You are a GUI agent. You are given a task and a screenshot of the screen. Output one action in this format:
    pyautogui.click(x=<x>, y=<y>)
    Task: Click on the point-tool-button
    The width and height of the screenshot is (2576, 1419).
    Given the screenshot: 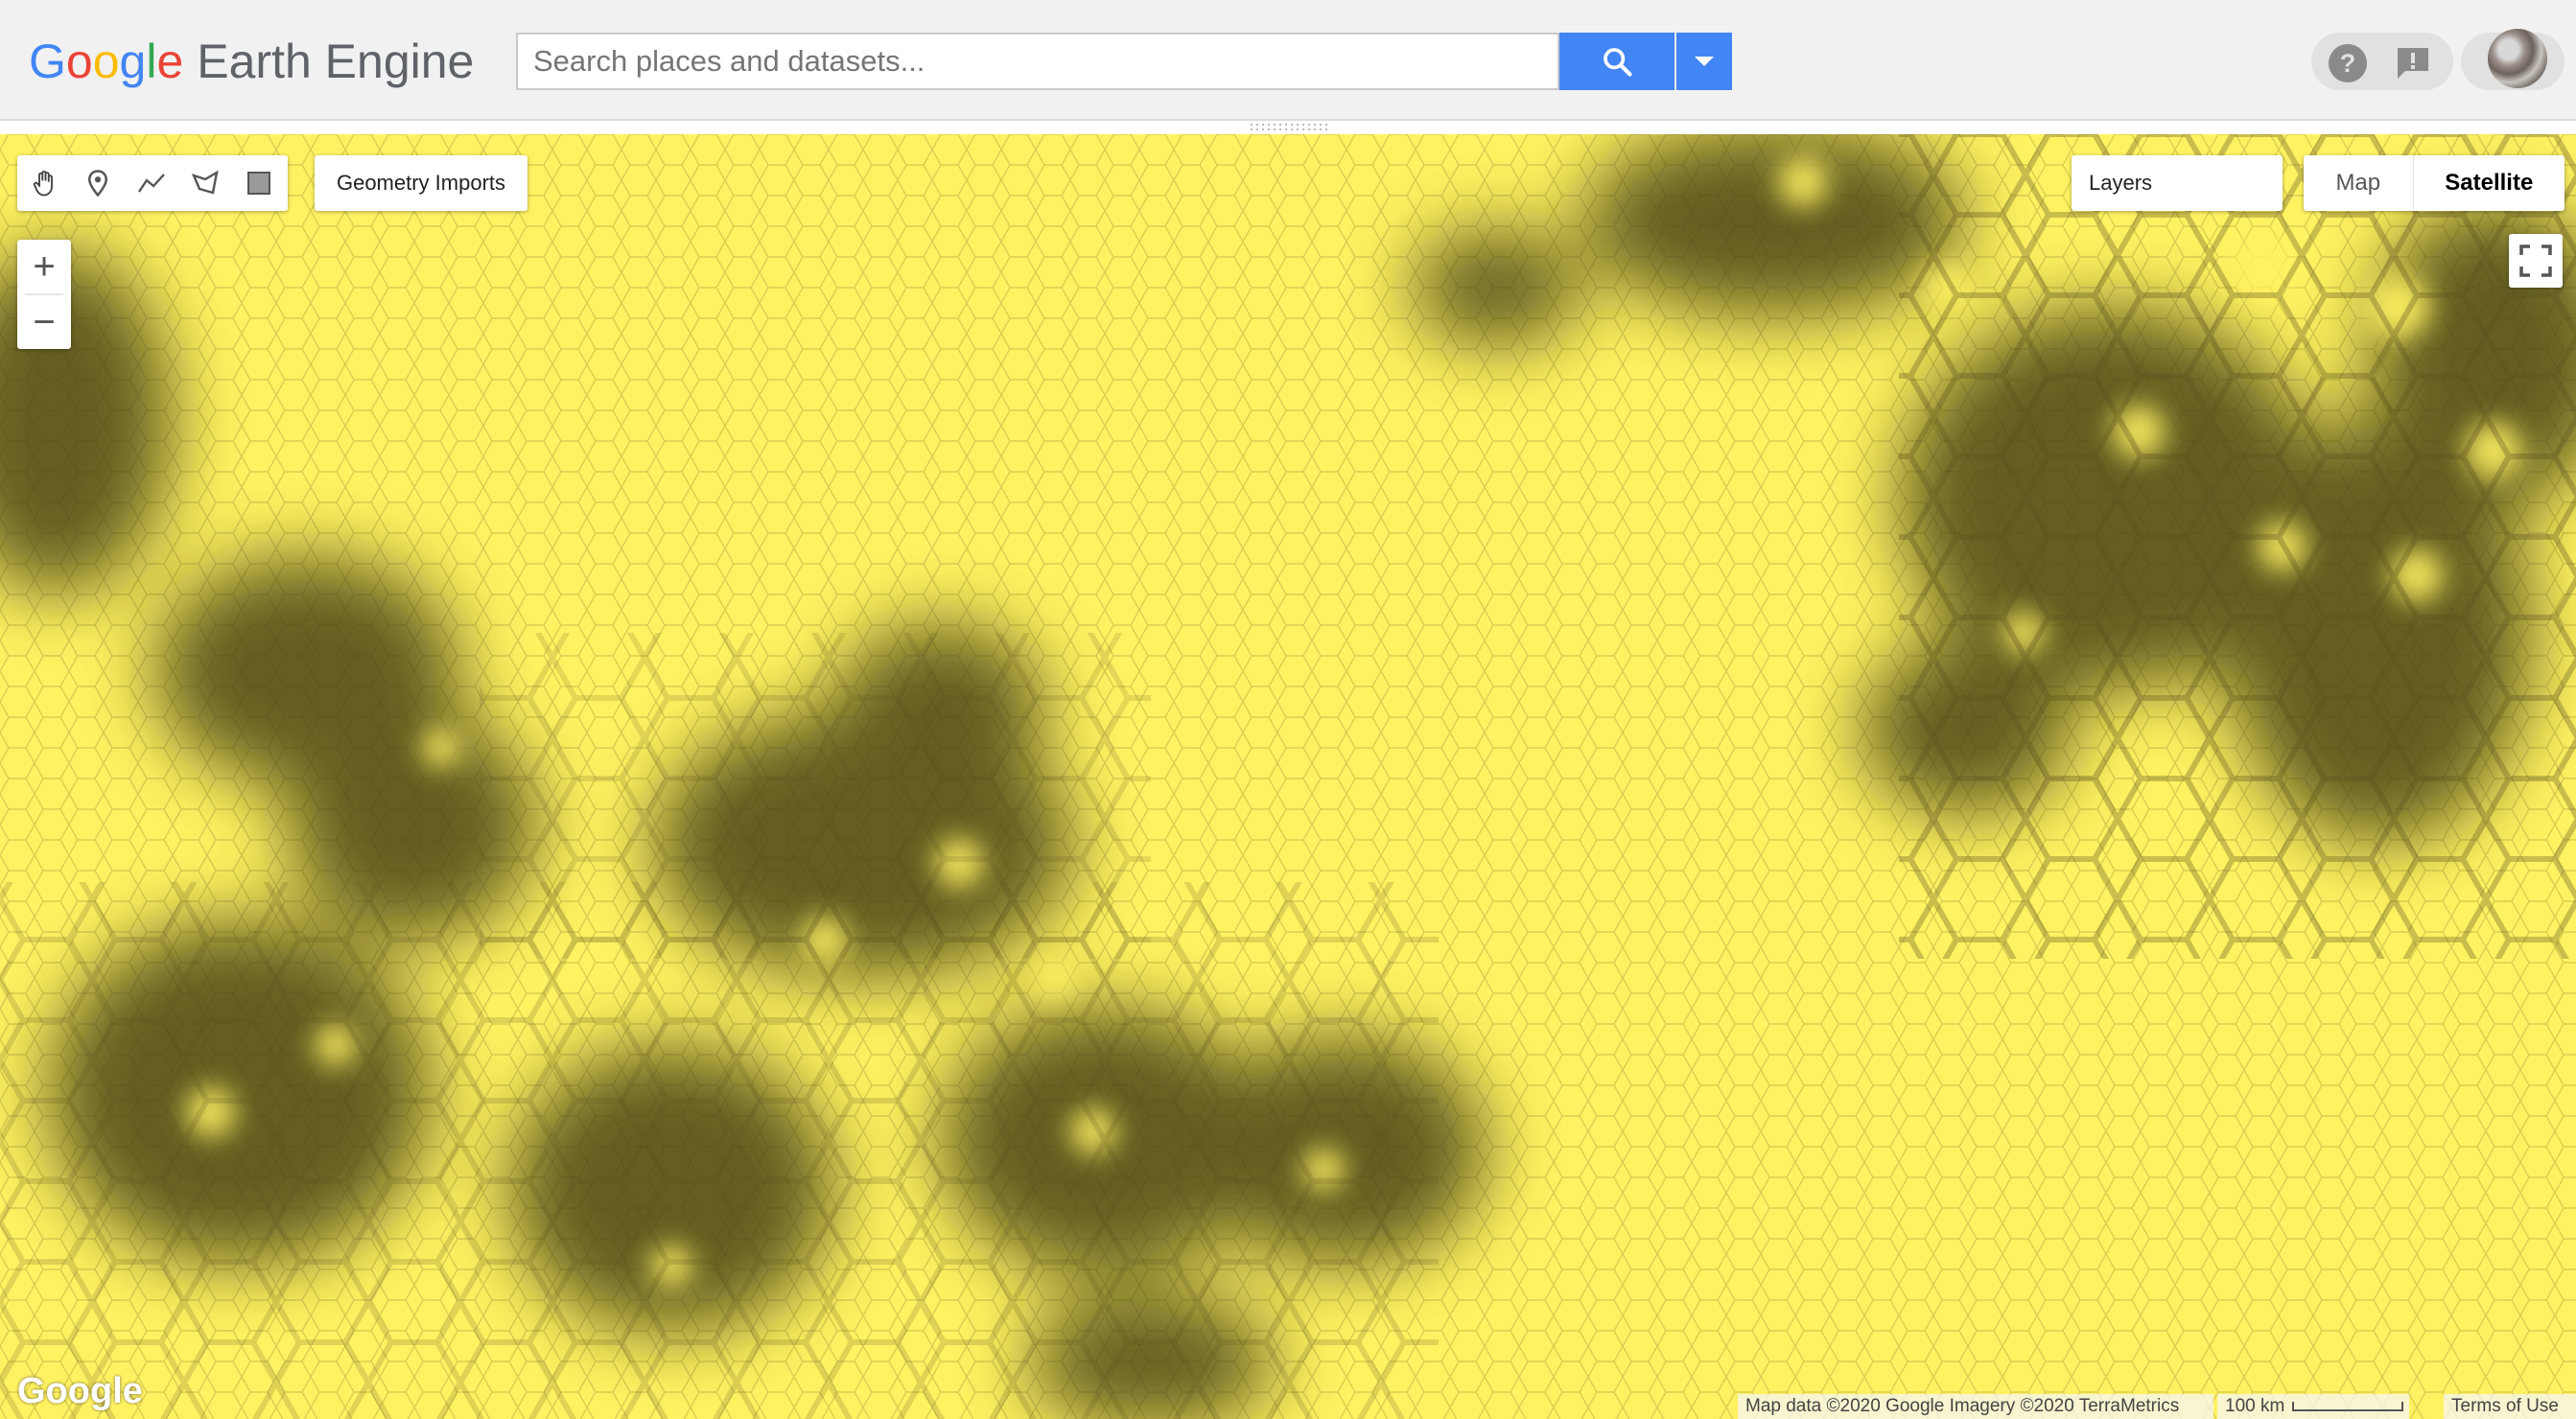 What is the action you would take?
    pyautogui.click(x=98, y=183)
    